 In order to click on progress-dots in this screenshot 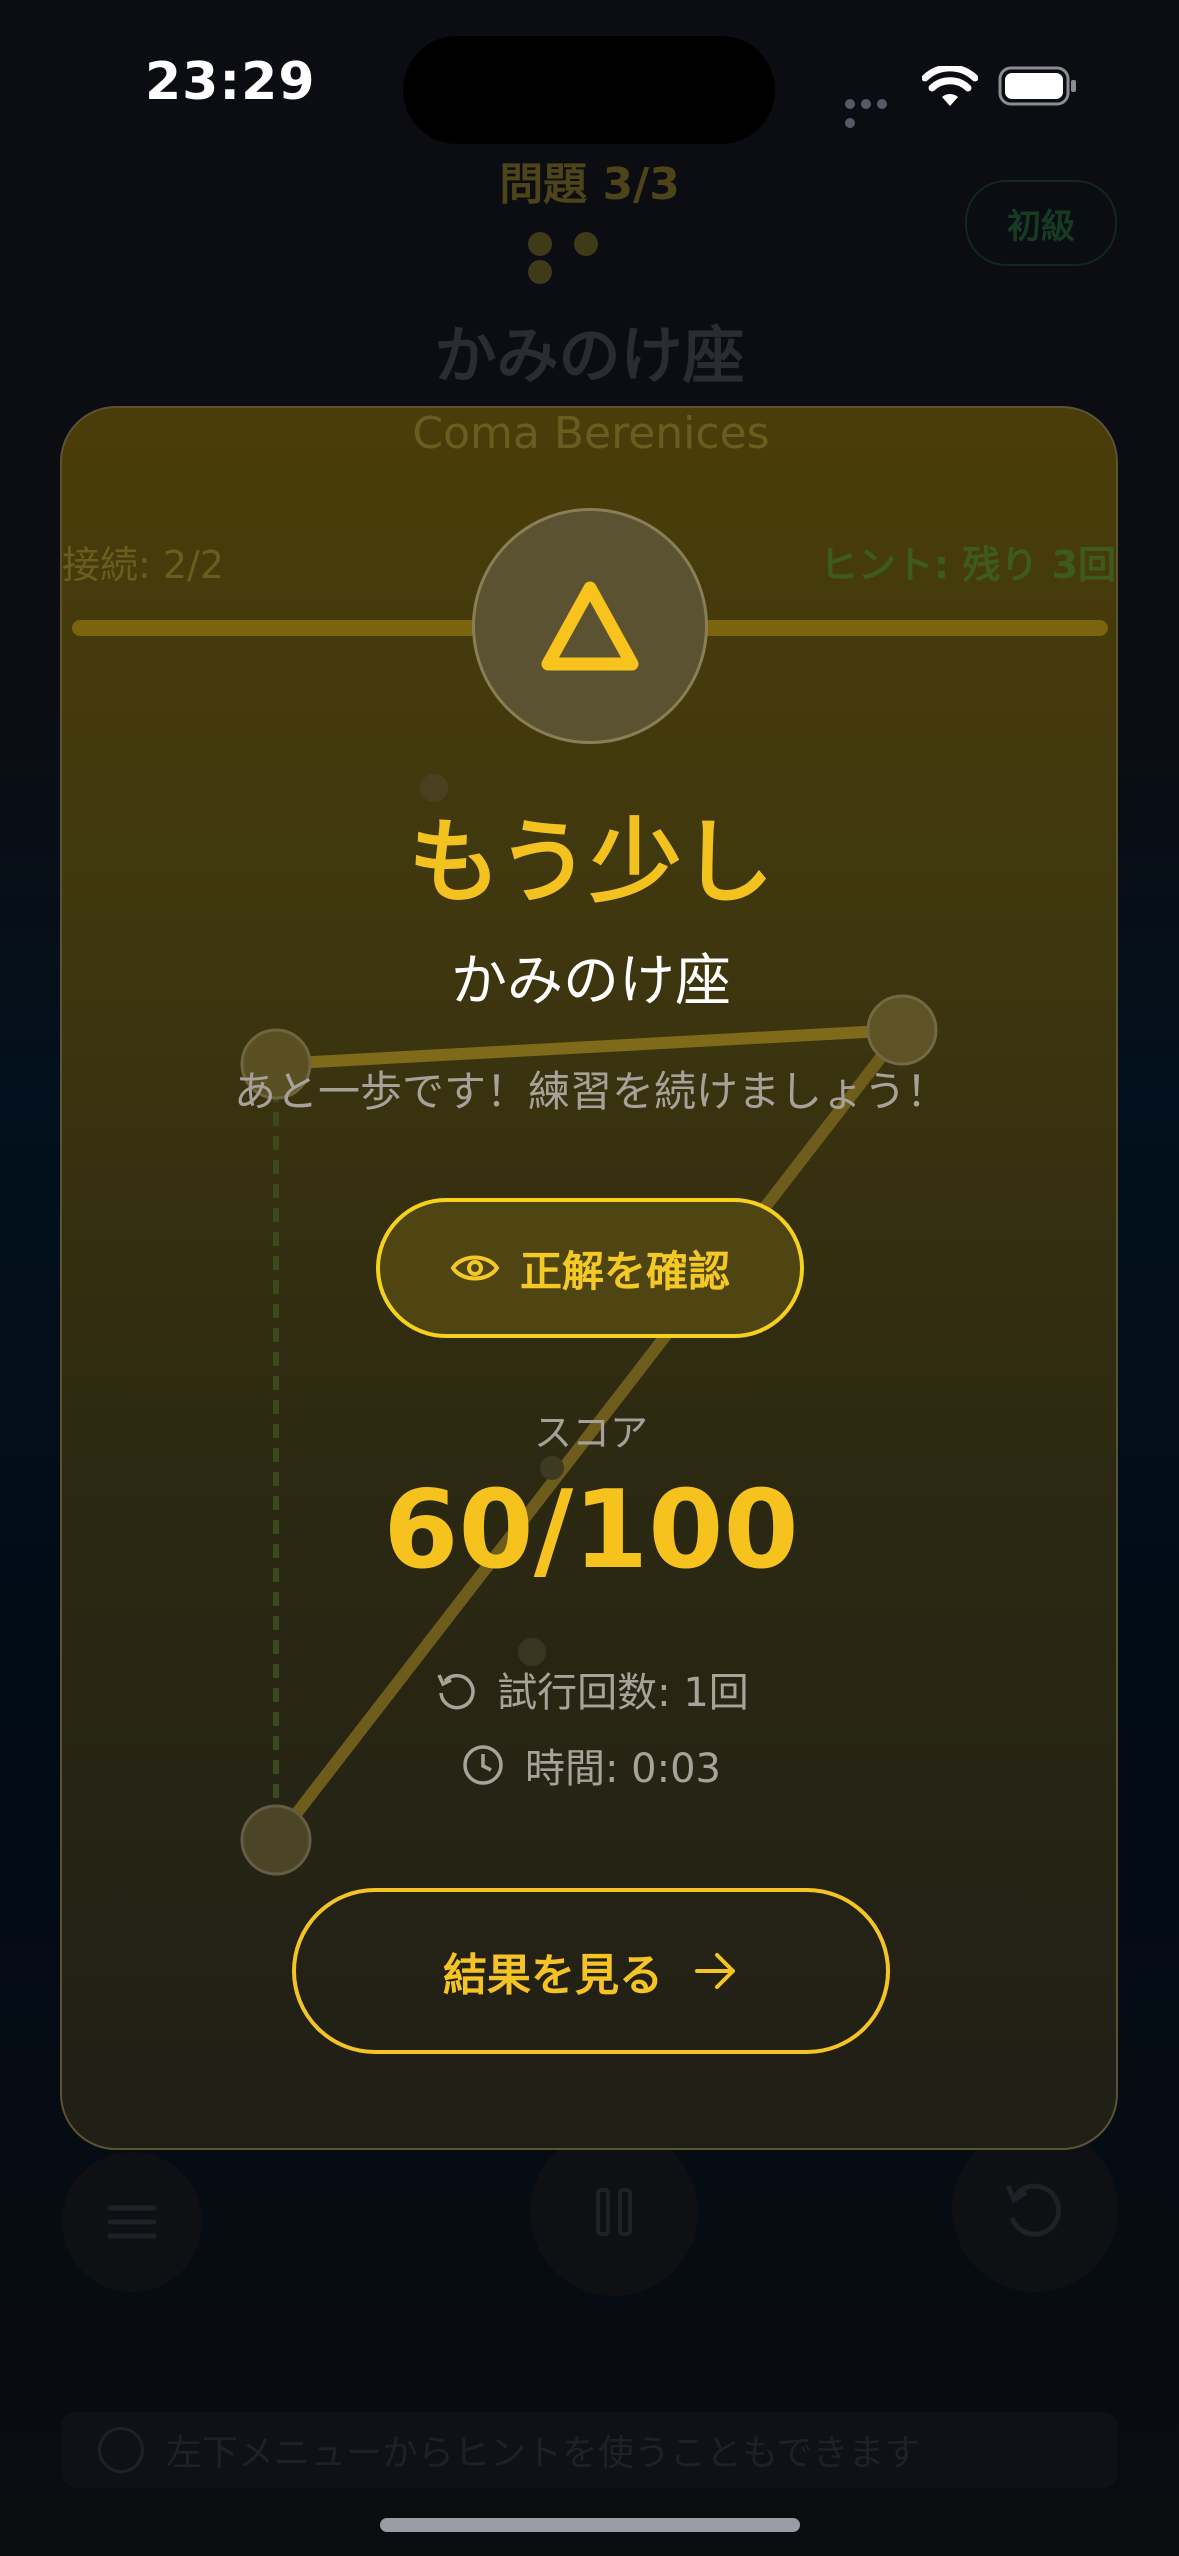, I will do `click(590, 258)`.